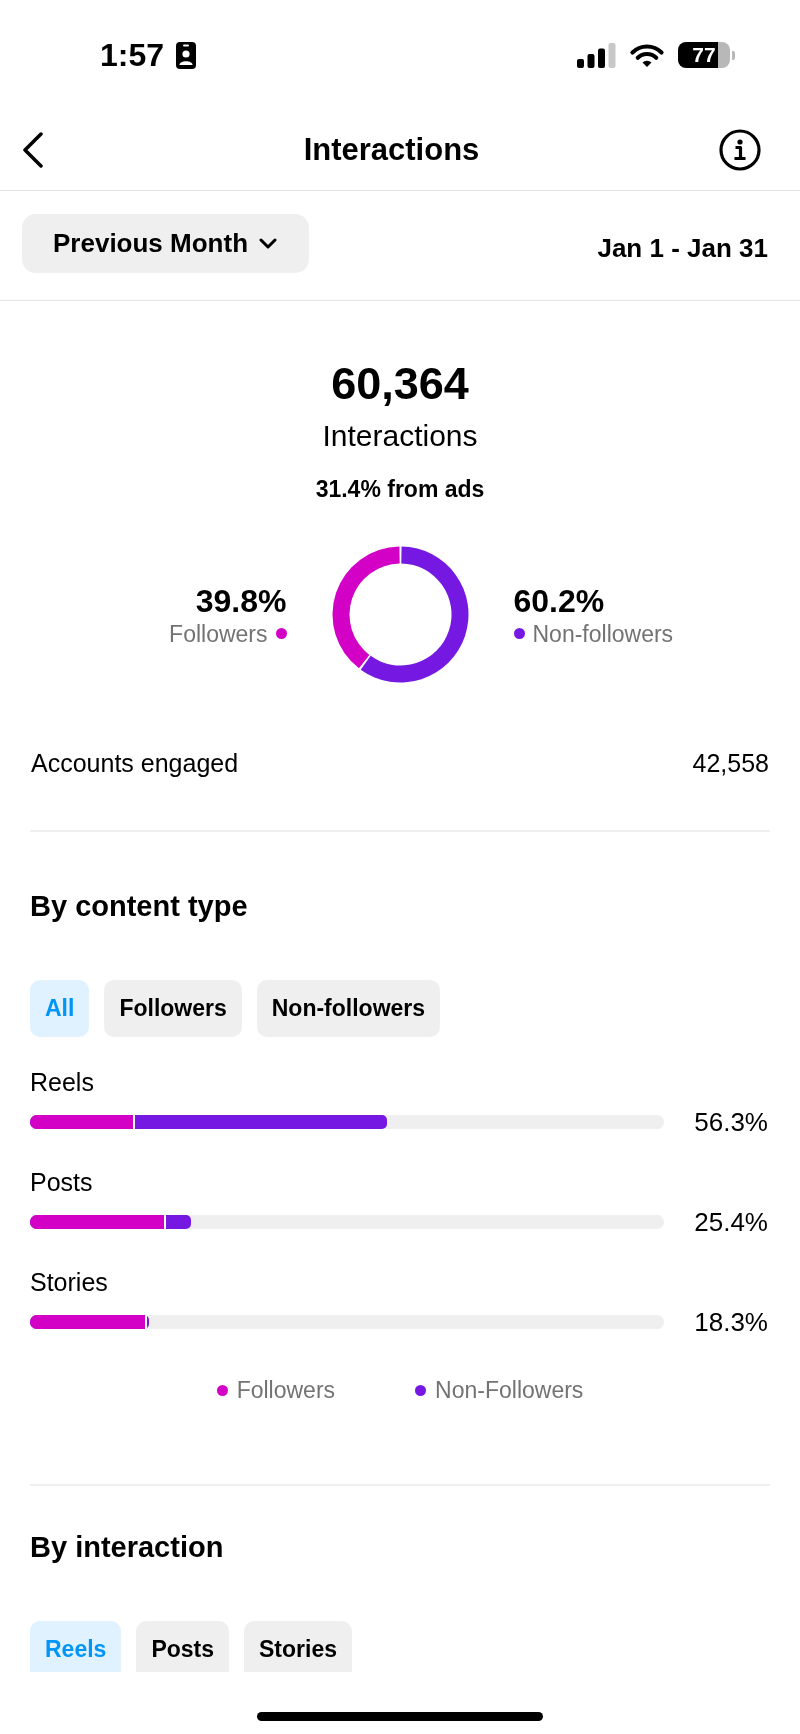 This screenshot has height=1734, width=800. I want to click on page-title: Interactions, so click(391, 150).